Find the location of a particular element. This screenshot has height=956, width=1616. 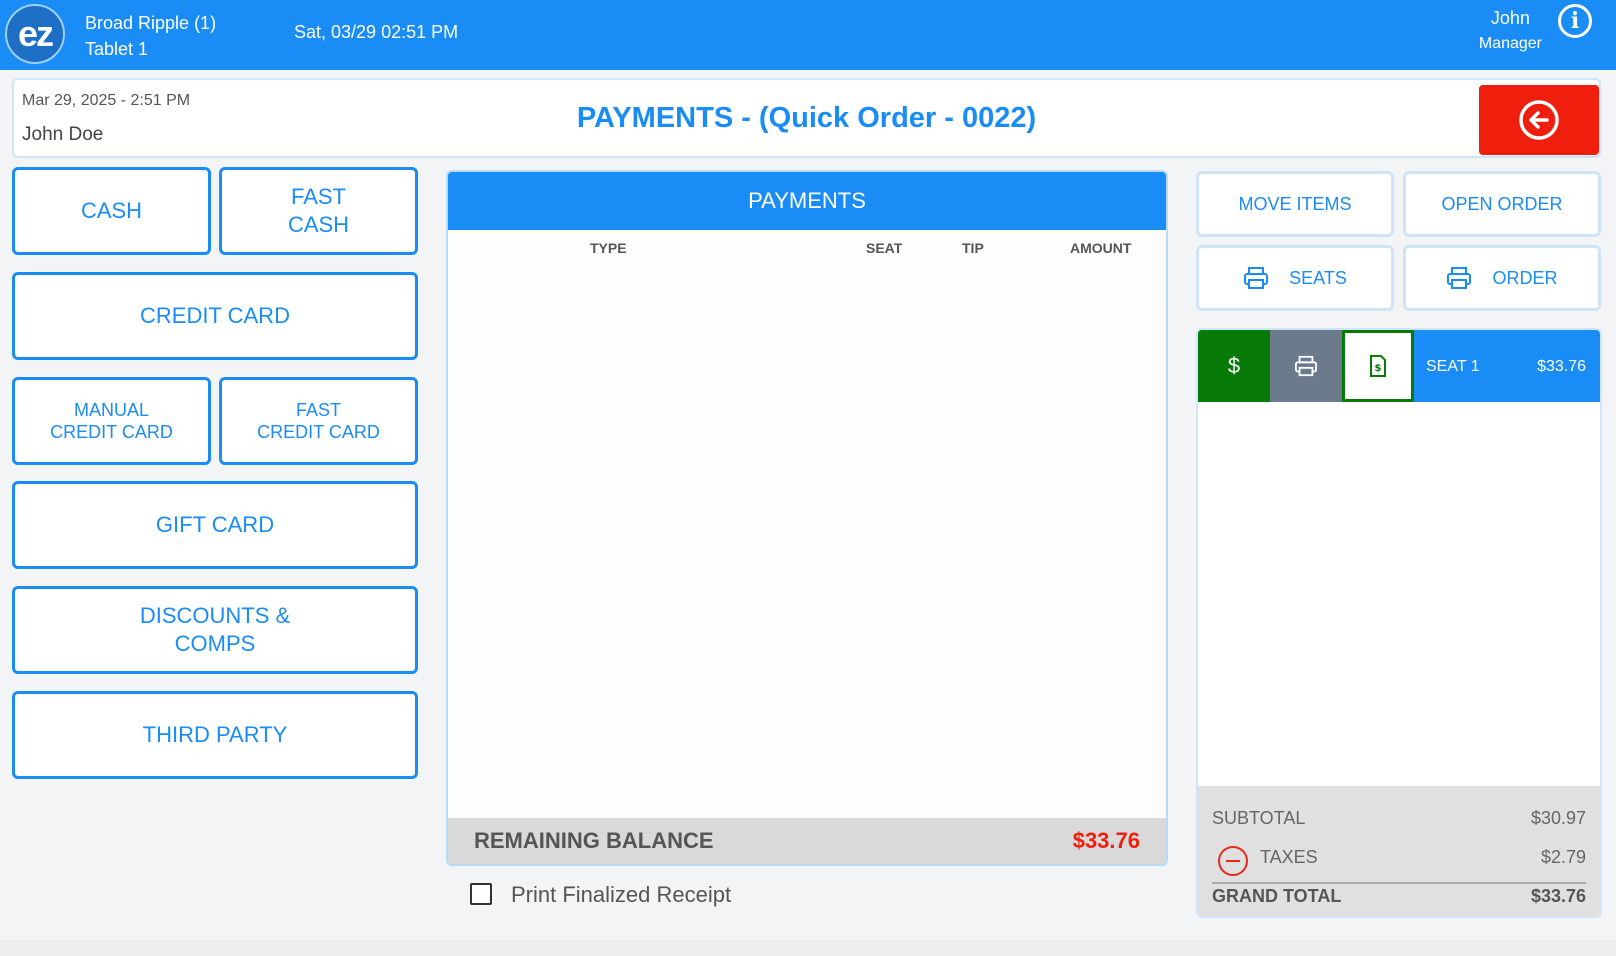

page-title: PAYMENTS - (Quick Order - 0022) is located at coordinates (806, 118).